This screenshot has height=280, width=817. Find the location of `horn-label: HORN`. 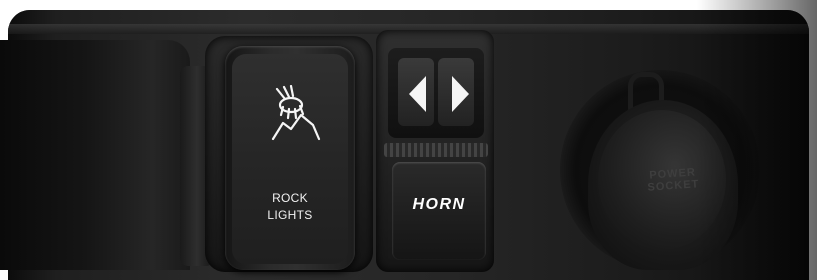

horn-label: HORN is located at coordinates (439, 204).